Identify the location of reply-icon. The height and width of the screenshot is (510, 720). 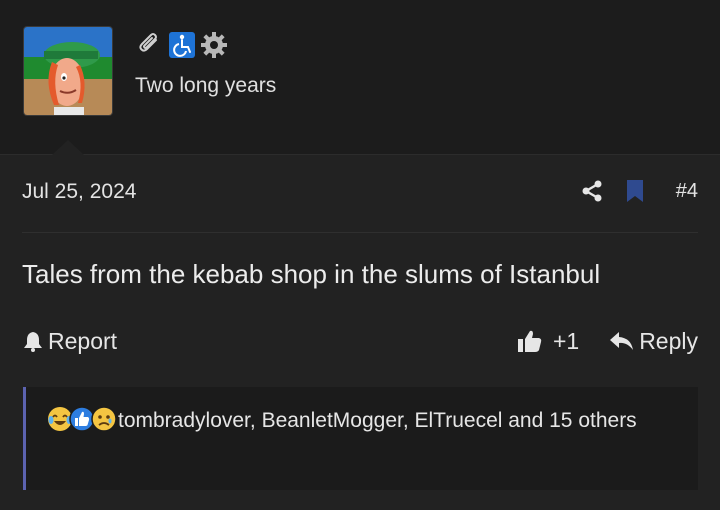
(622, 341).